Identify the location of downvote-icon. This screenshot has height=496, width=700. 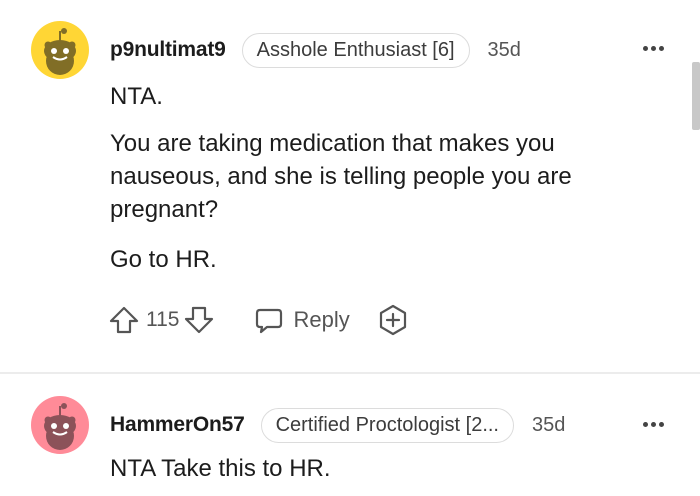
(199, 320).